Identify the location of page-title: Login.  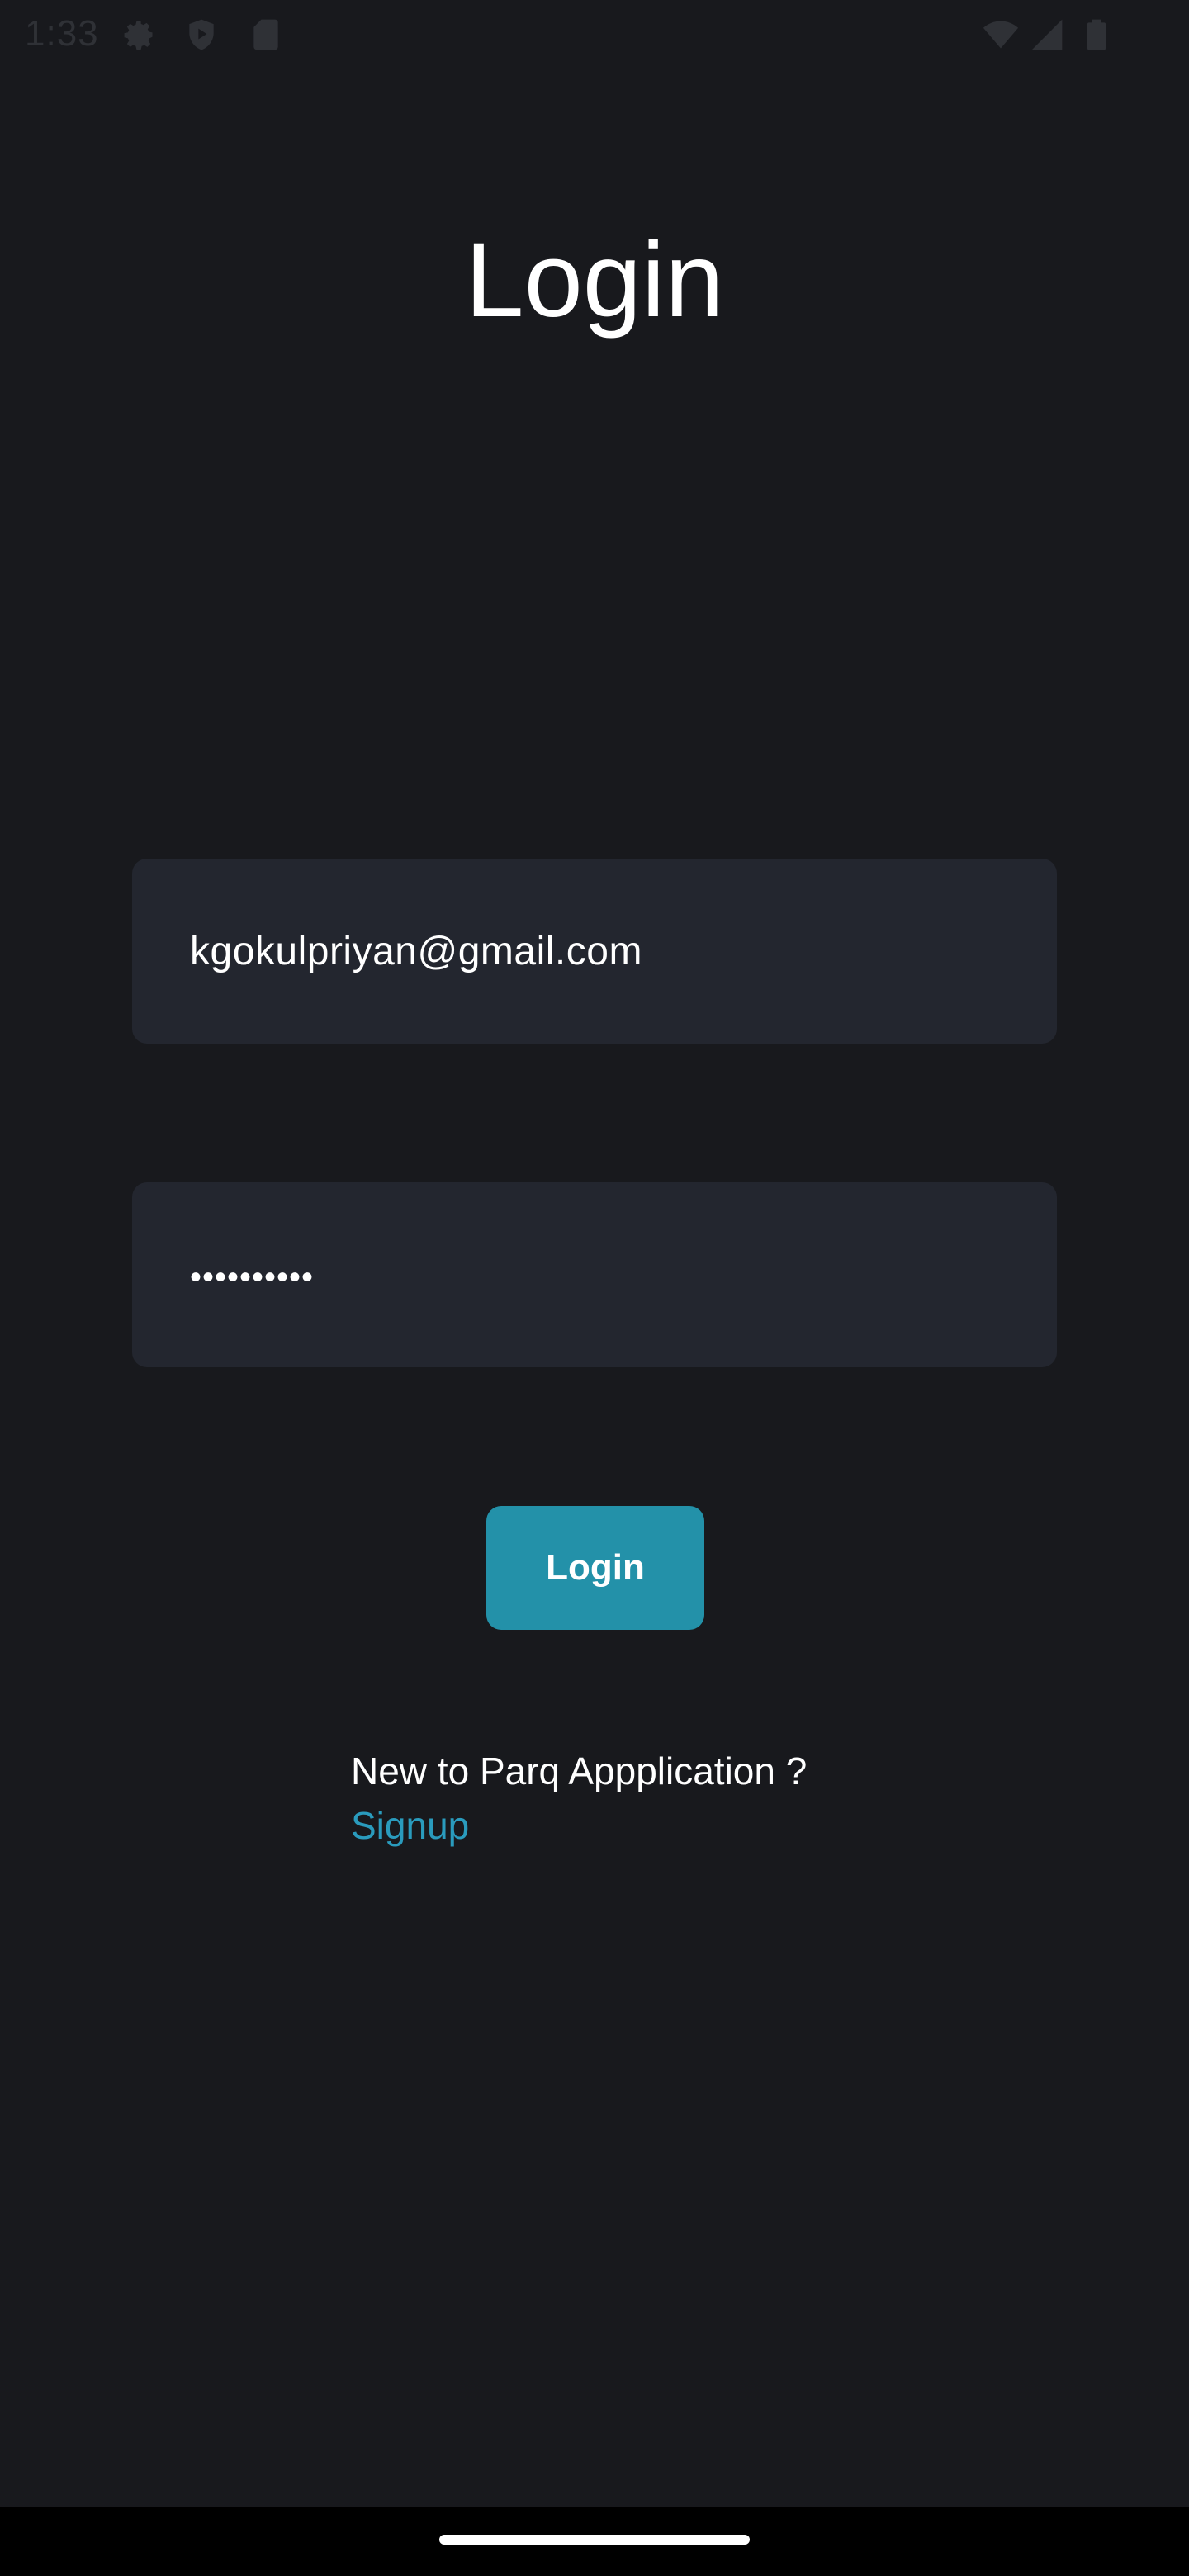
(594, 280).